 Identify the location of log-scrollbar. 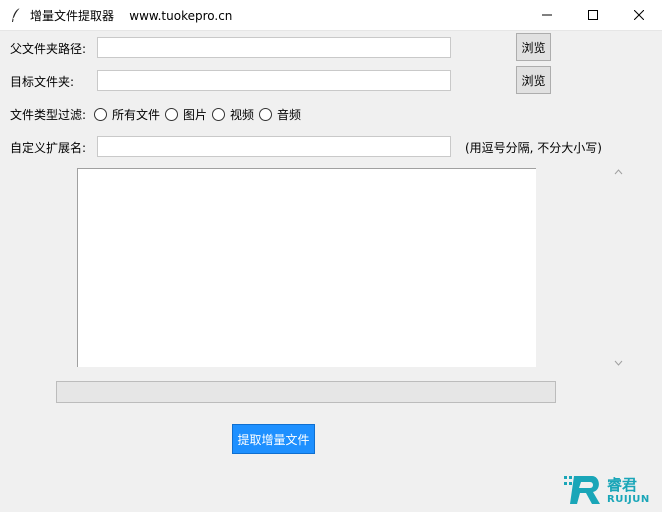
(618, 269).